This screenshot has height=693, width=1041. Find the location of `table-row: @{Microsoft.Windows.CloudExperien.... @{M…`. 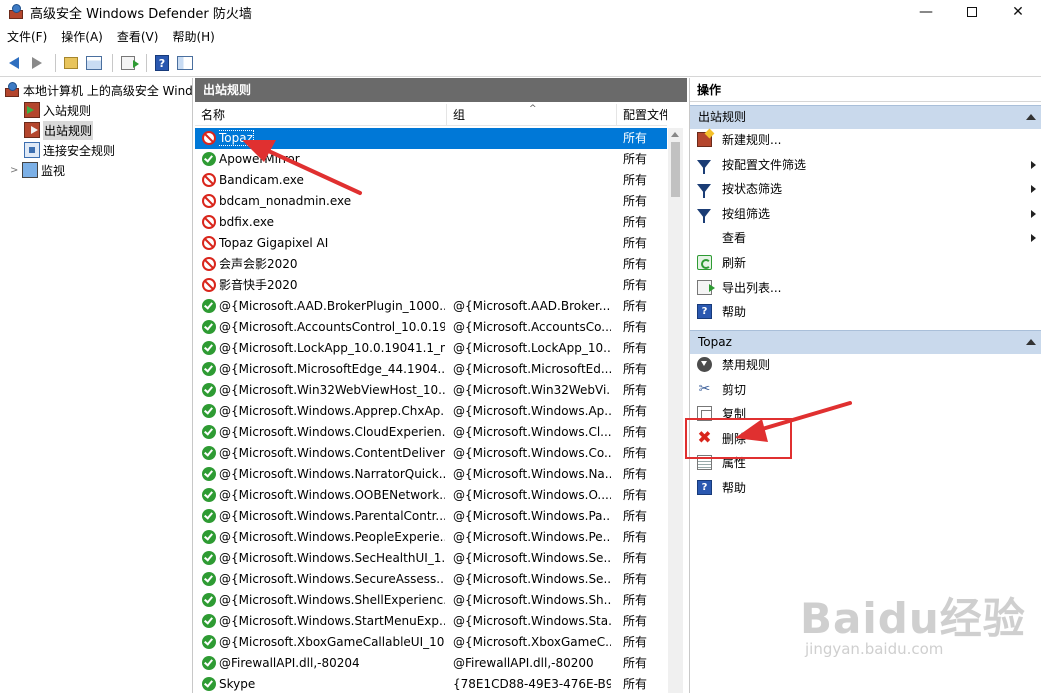

table-row: @{Microsoft.Windows.CloudExperien.... @{M… is located at coordinates (431, 432).